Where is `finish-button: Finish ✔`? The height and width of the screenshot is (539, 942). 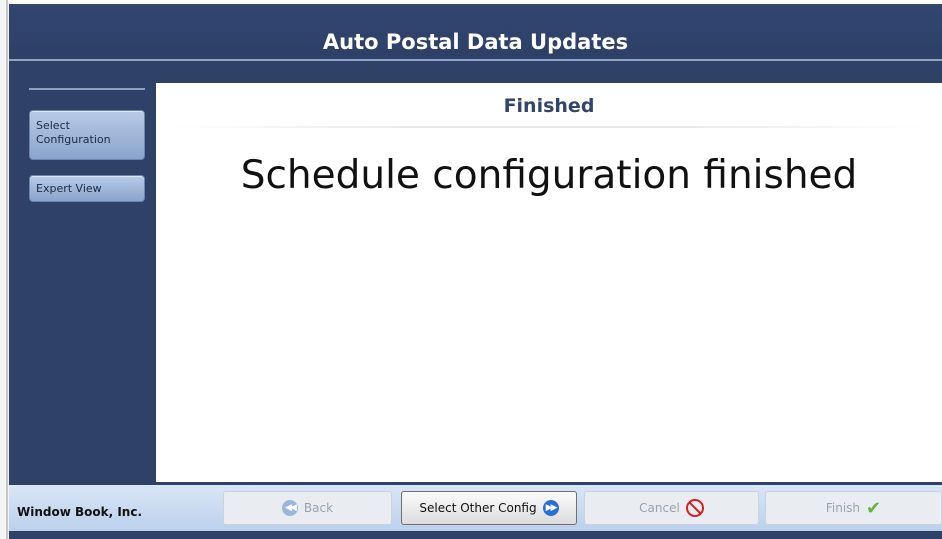
finish-button: Finish ✔ is located at coordinates (853, 508).